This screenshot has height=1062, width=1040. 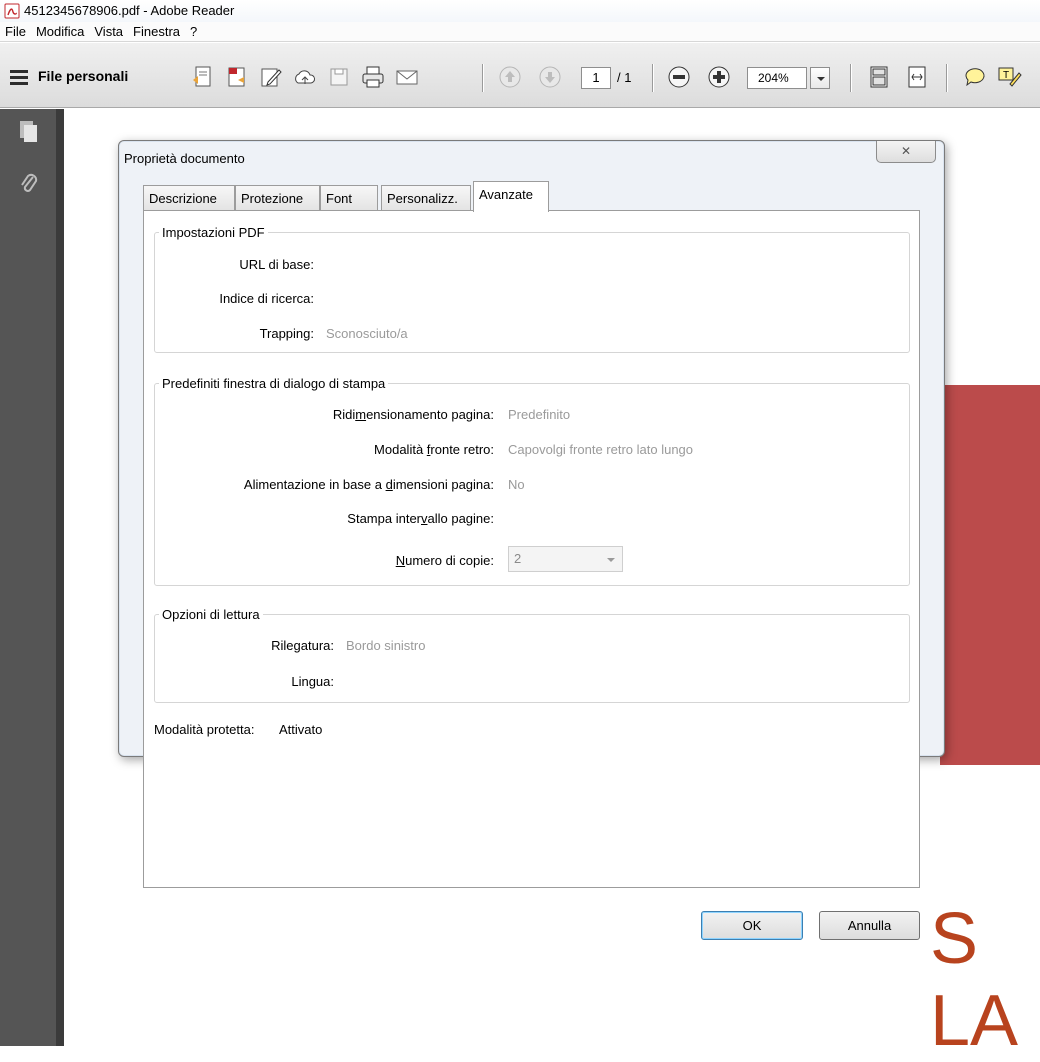 What do you see at coordinates (237, 77) in the screenshot?
I see `export-pdf-icon` at bounding box center [237, 77].